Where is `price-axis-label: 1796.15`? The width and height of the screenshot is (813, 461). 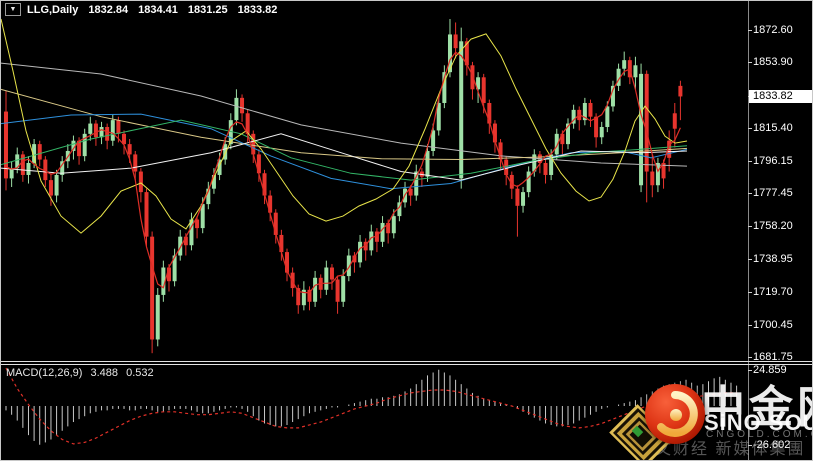 price-axis-label: 1796.15 is located at coordinates (773, 161).